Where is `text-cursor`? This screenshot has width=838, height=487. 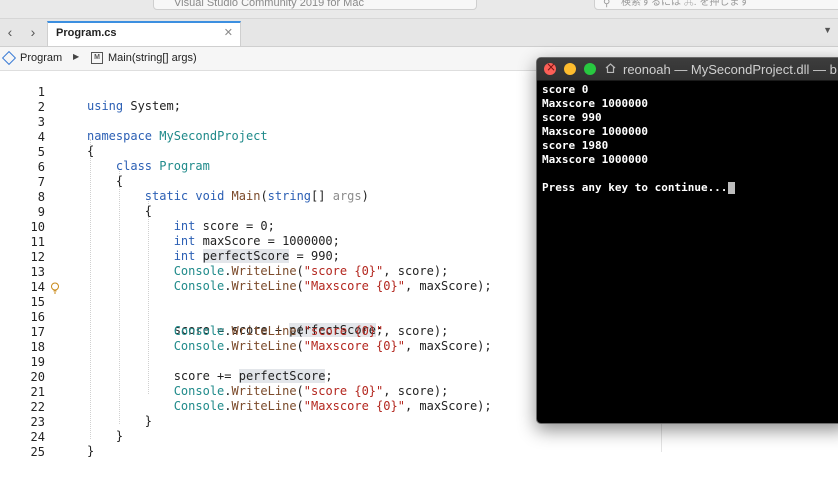 text-cursor is located at coordinates (732, 188).